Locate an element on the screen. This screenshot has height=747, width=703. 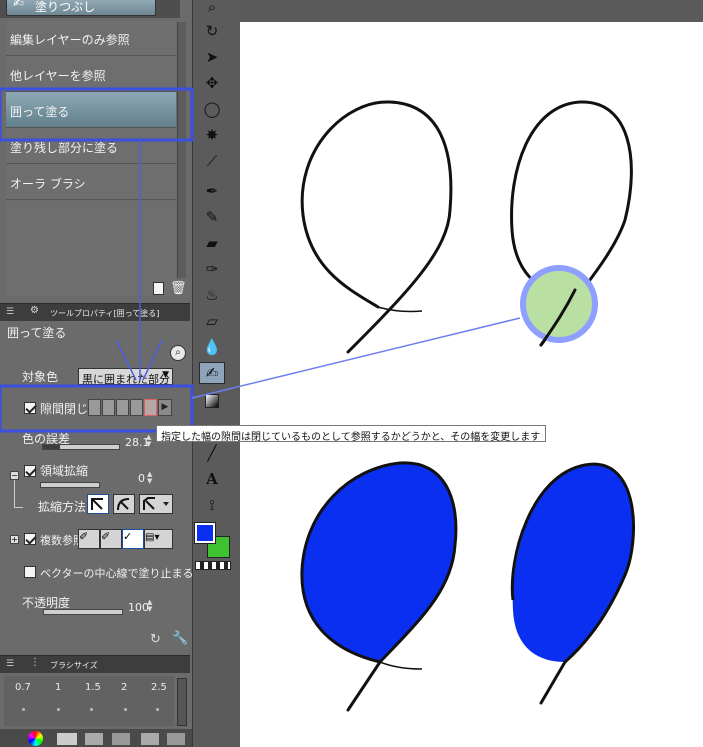
tooltip: 指定した幅の隙間は閉じているものとして参照するかどうかと、その幅を変更します is located at coordinates (351, 434).